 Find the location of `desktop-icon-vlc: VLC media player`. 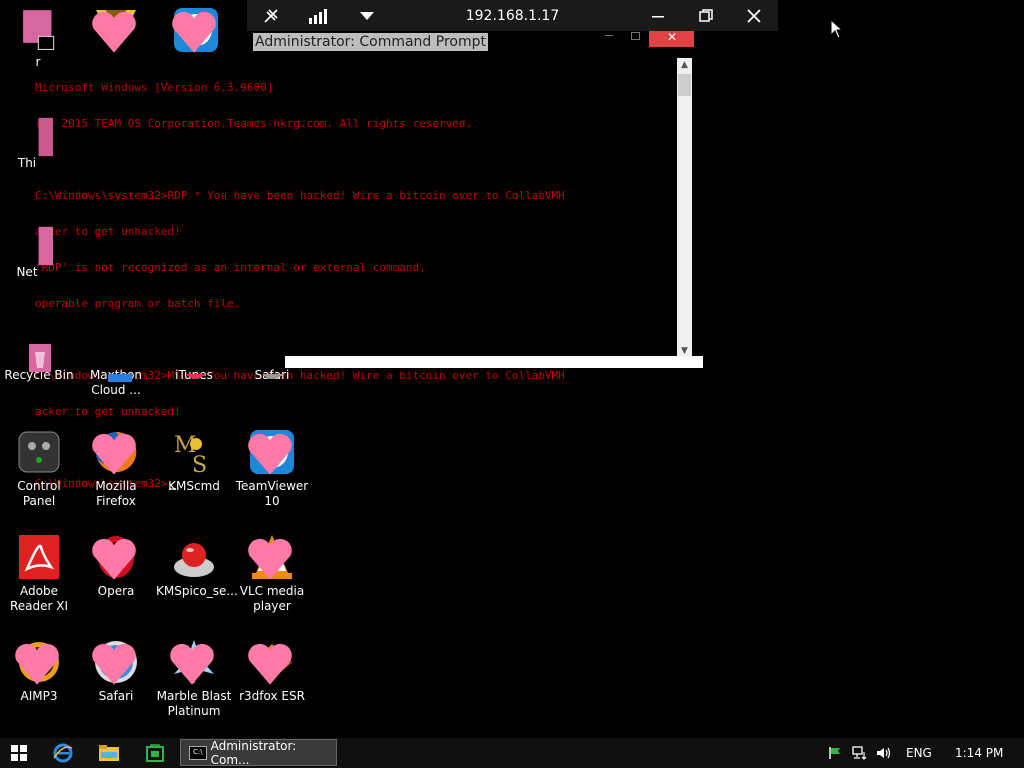

desktop-icon-vlc: VLC media player is located at coordinates (272, 573).